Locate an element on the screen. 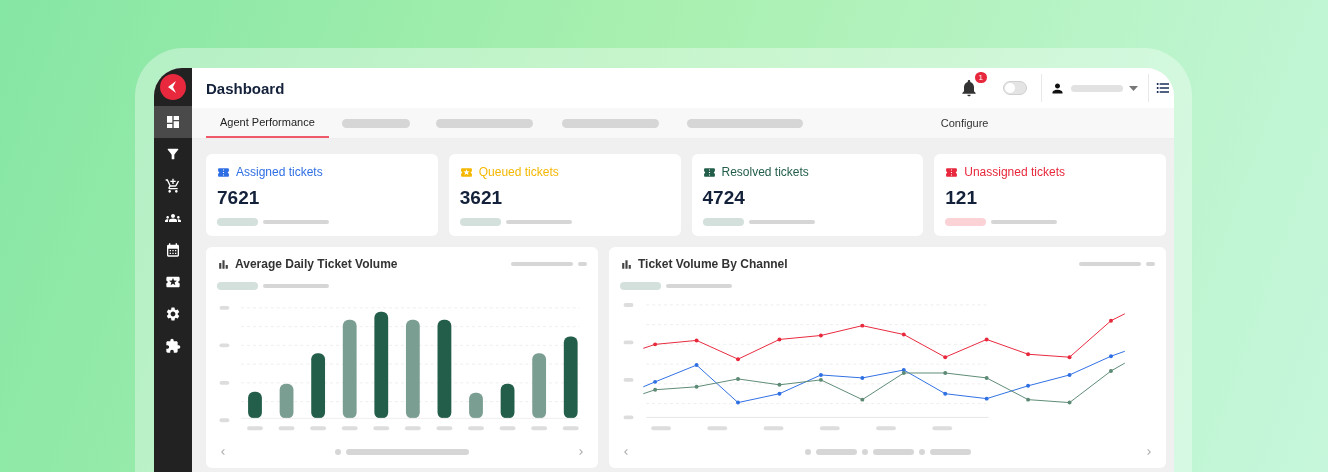 Image resolution: width=1328 pixels, height=472 pixels. notification-badge: 1 is located at coordinates (980, 77).